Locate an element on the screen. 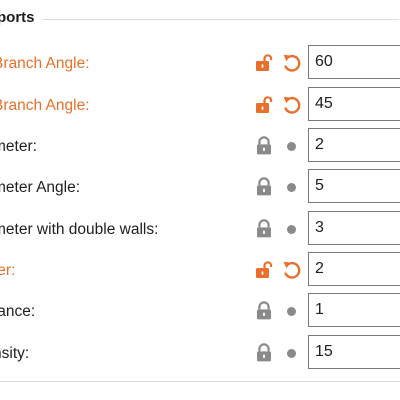 Image resolution: width=400 pixels, height=400 pixels. setting-row: meter: is located at coordinates (200, 146).